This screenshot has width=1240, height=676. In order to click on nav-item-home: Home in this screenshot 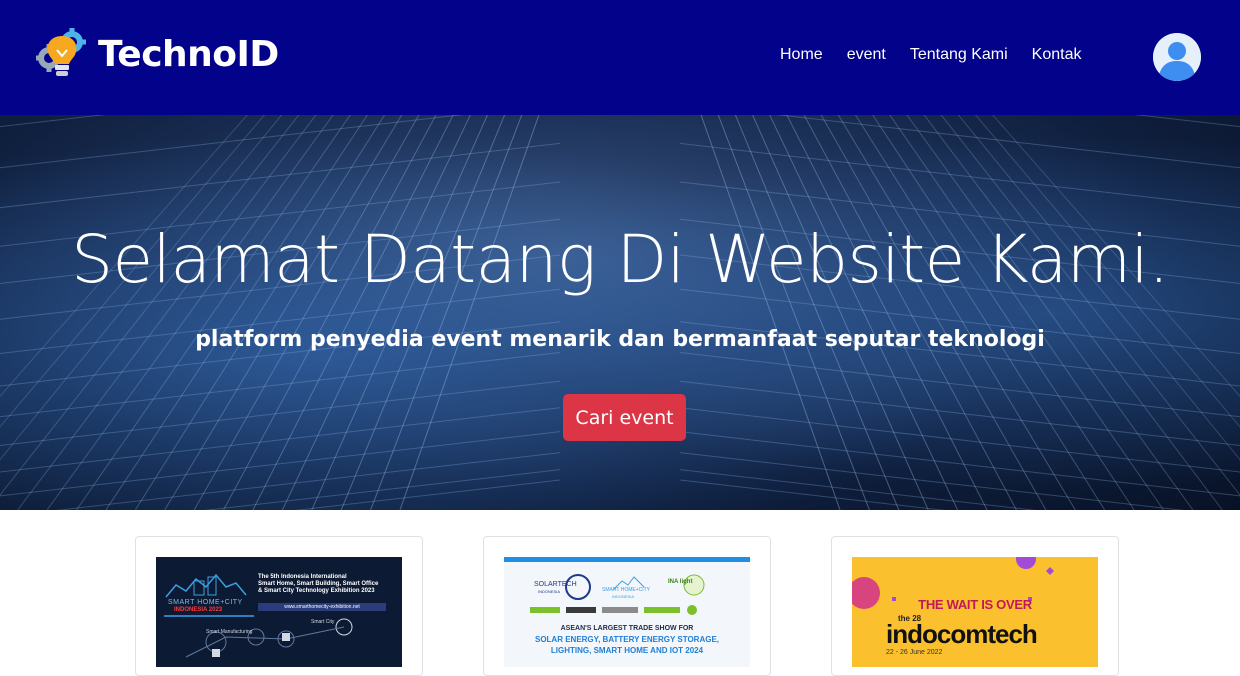, I will do `click(801, 55)`.